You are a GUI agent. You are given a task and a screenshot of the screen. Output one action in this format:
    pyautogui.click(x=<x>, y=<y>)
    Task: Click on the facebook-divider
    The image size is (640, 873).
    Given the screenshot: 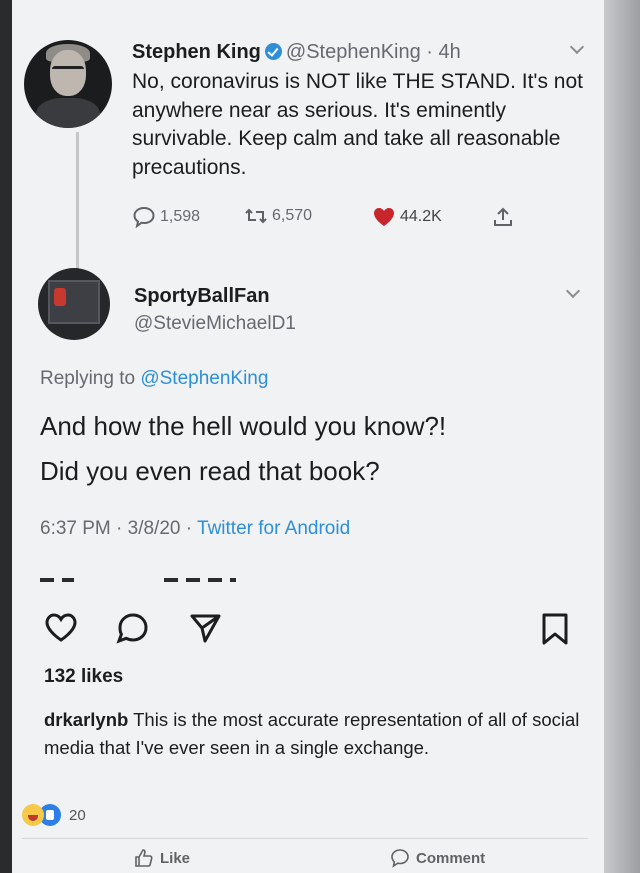 What is the action you would take?
    pyautogui.click(x=305, y=838)
    